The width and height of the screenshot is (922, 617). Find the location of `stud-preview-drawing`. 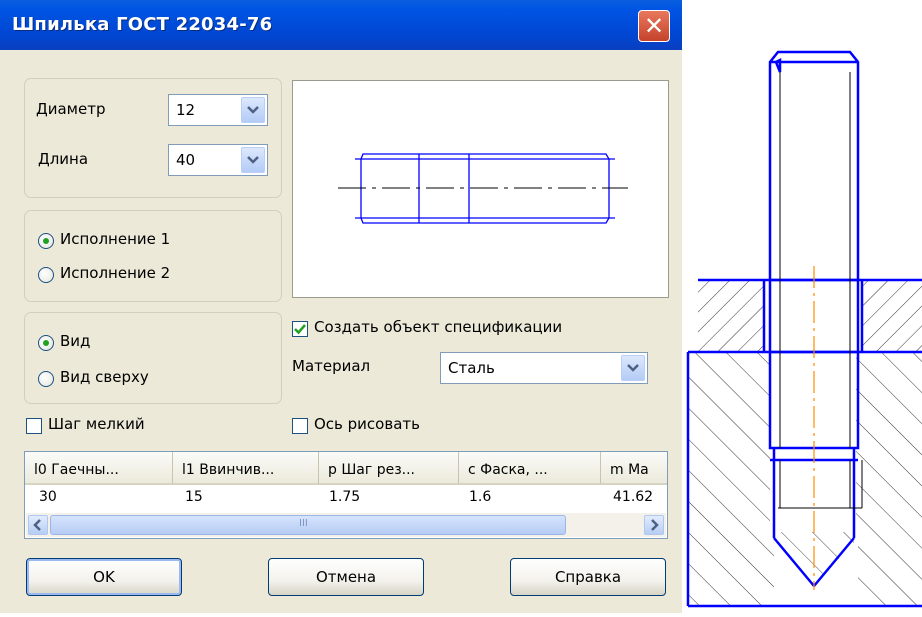

stud-preview-drawing is located at coordinates (483, 188).